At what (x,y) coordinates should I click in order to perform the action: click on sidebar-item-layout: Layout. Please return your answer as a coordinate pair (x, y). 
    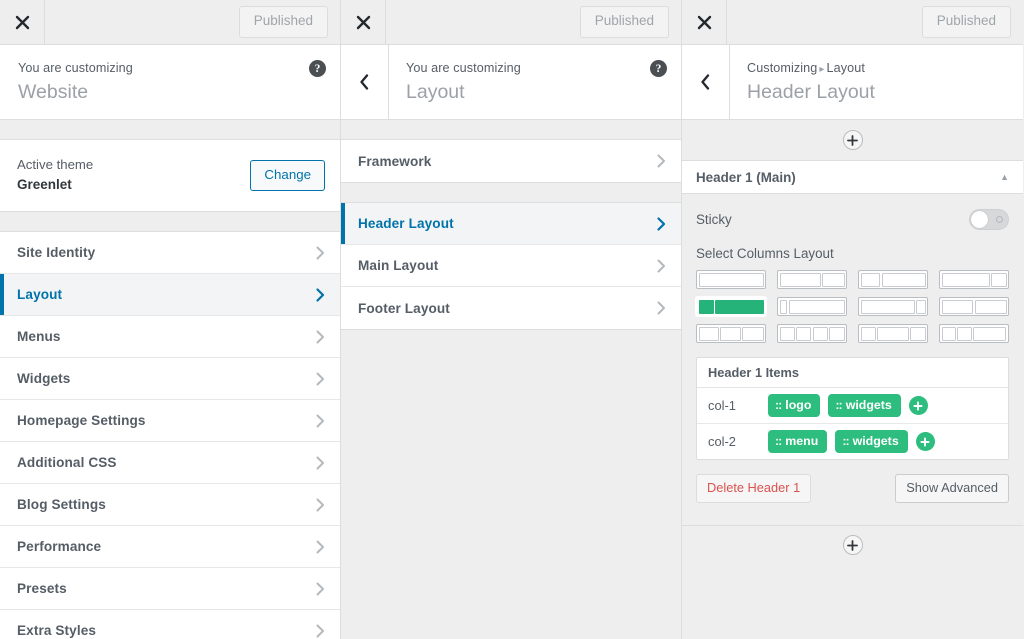
    Looking at the image, I should click on (170, 295).